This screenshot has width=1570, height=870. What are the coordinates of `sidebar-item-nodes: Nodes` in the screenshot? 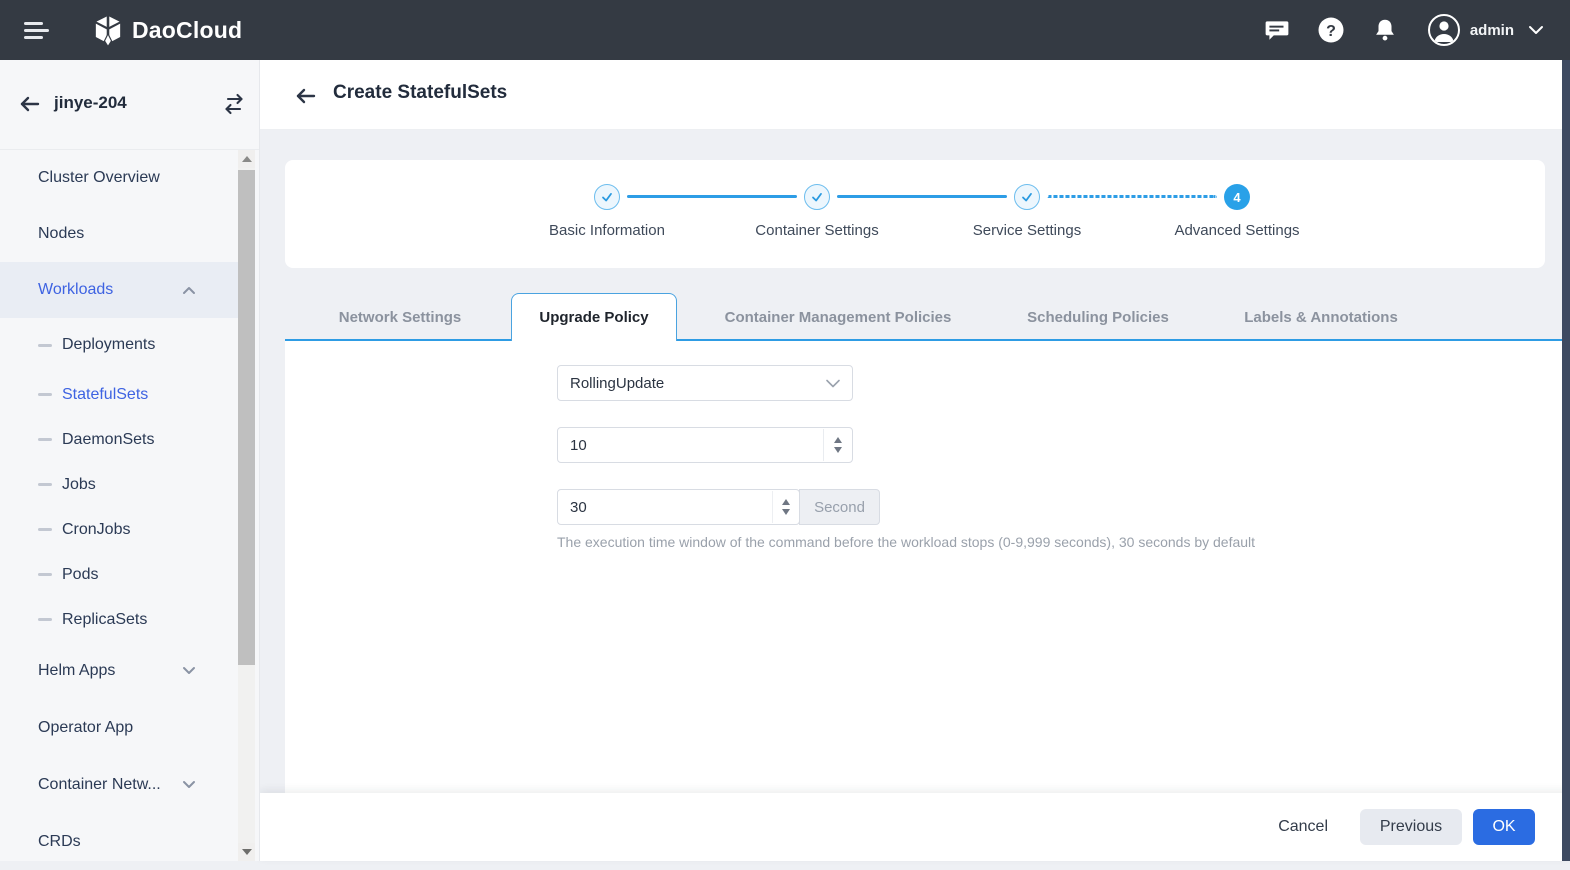 It's located at (119, 234).